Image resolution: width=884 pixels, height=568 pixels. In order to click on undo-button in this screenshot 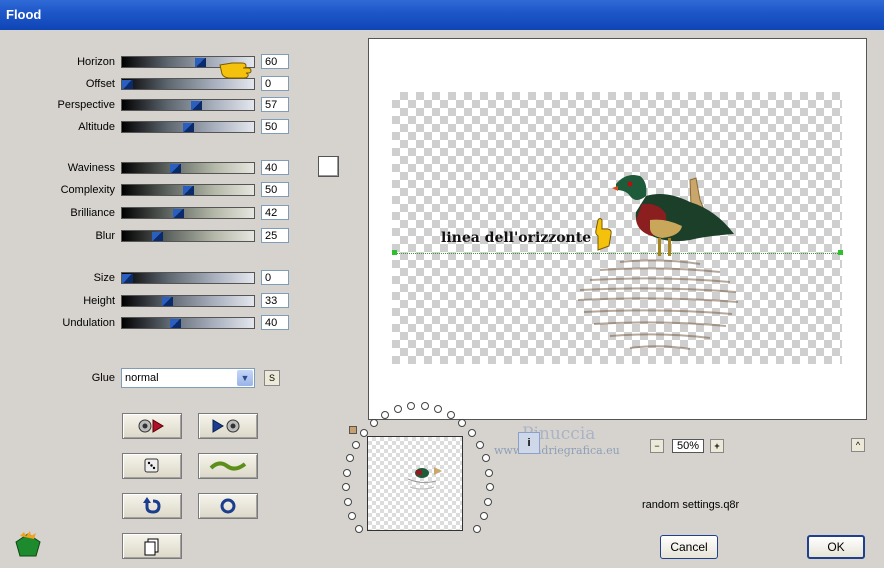, I will do `click(152, 506)`.